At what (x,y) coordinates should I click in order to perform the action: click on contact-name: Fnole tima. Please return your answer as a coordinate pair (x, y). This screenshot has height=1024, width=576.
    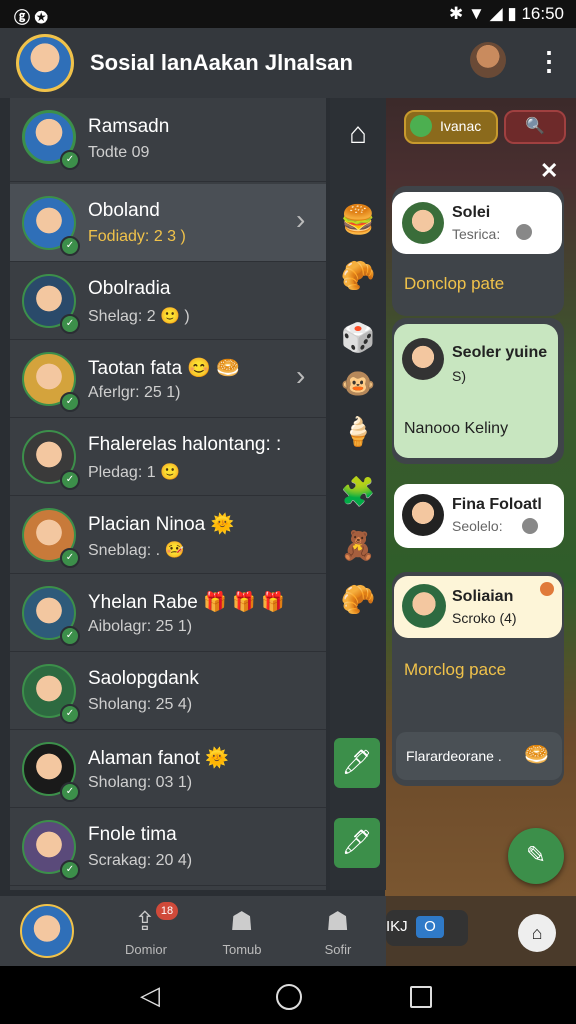
    Looking at the image, I should click on (132, 834).